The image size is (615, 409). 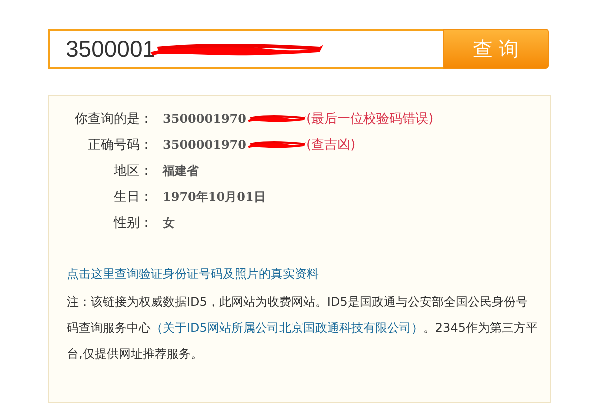 I want to click on field-note: (查吉凶), so click(x=331, y=145).